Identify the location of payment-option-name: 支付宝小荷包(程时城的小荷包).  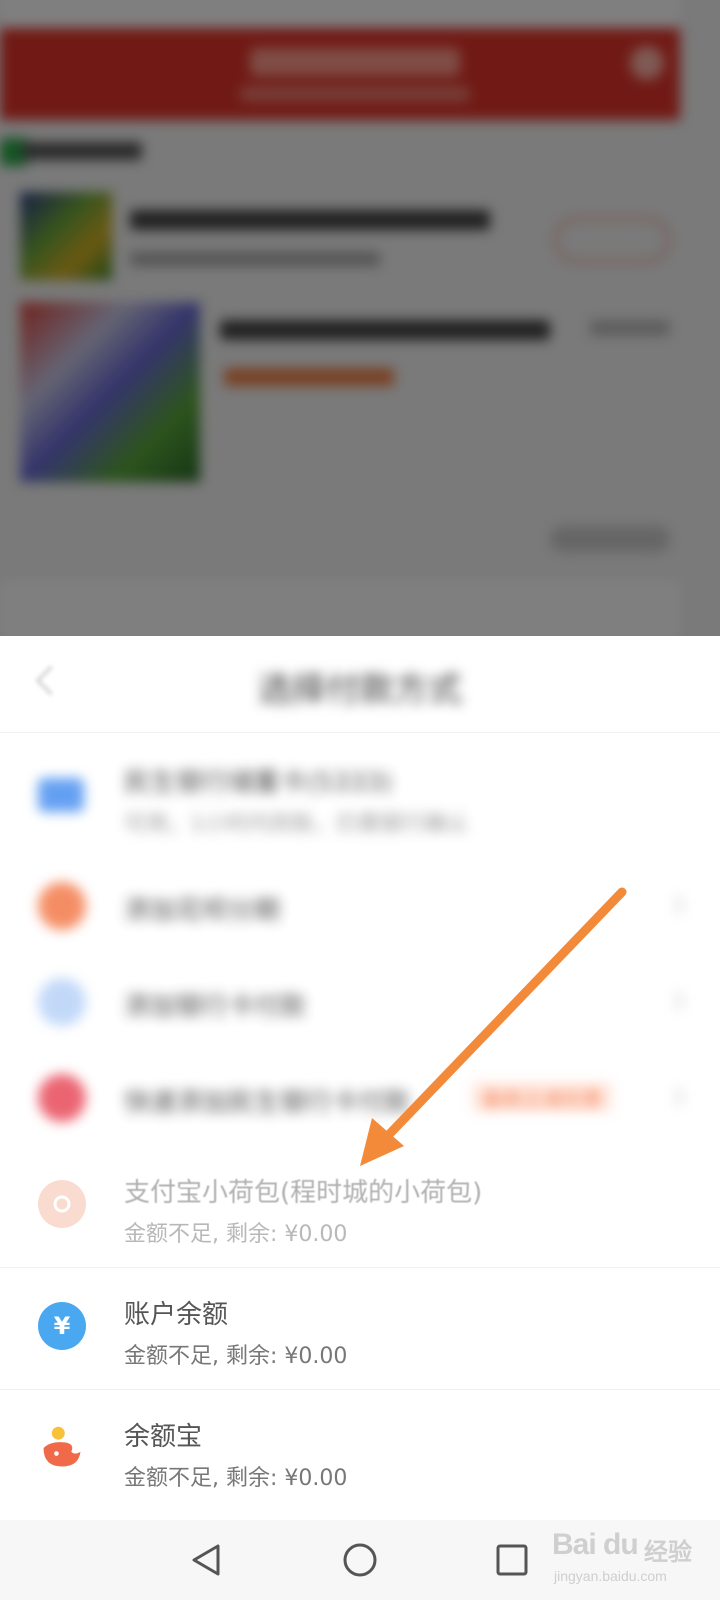
(303, 1193).